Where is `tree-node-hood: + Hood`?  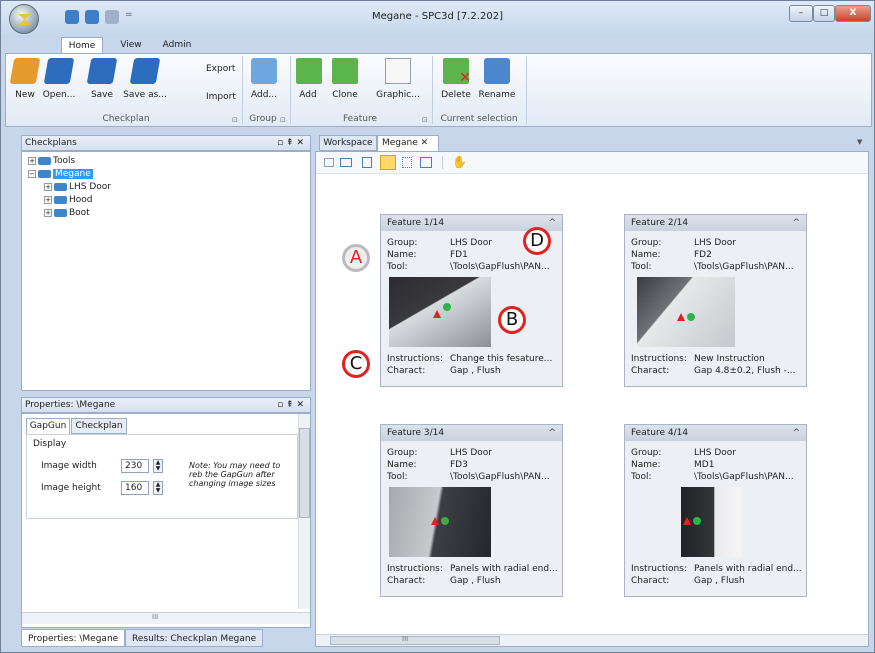 tree-node-hood: + Hood is located at coordinates (68, 200).